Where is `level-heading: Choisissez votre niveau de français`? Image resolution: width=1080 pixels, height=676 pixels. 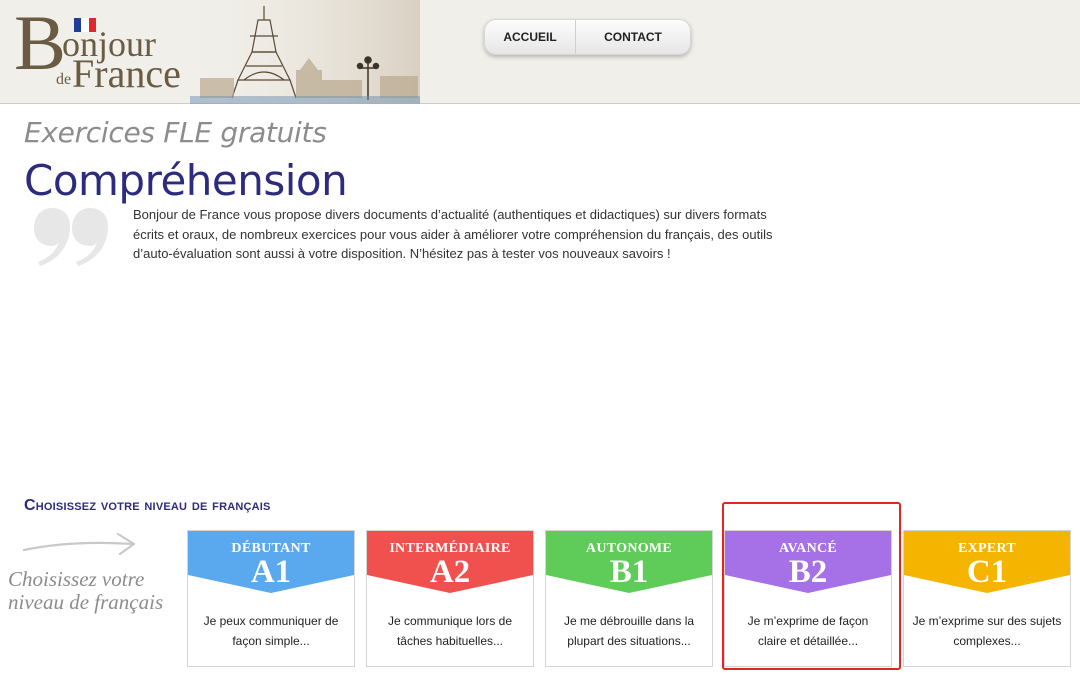 level-heading: Choisissez votre niveau de français is located at coordinates (147, 505).